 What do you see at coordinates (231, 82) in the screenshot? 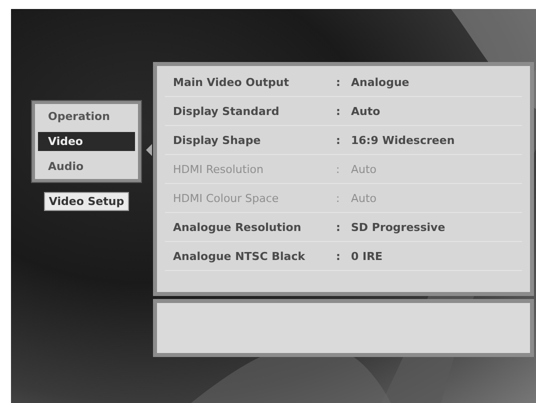
I see `setting-label: Main Video Output` at bounding box center [231, 82].